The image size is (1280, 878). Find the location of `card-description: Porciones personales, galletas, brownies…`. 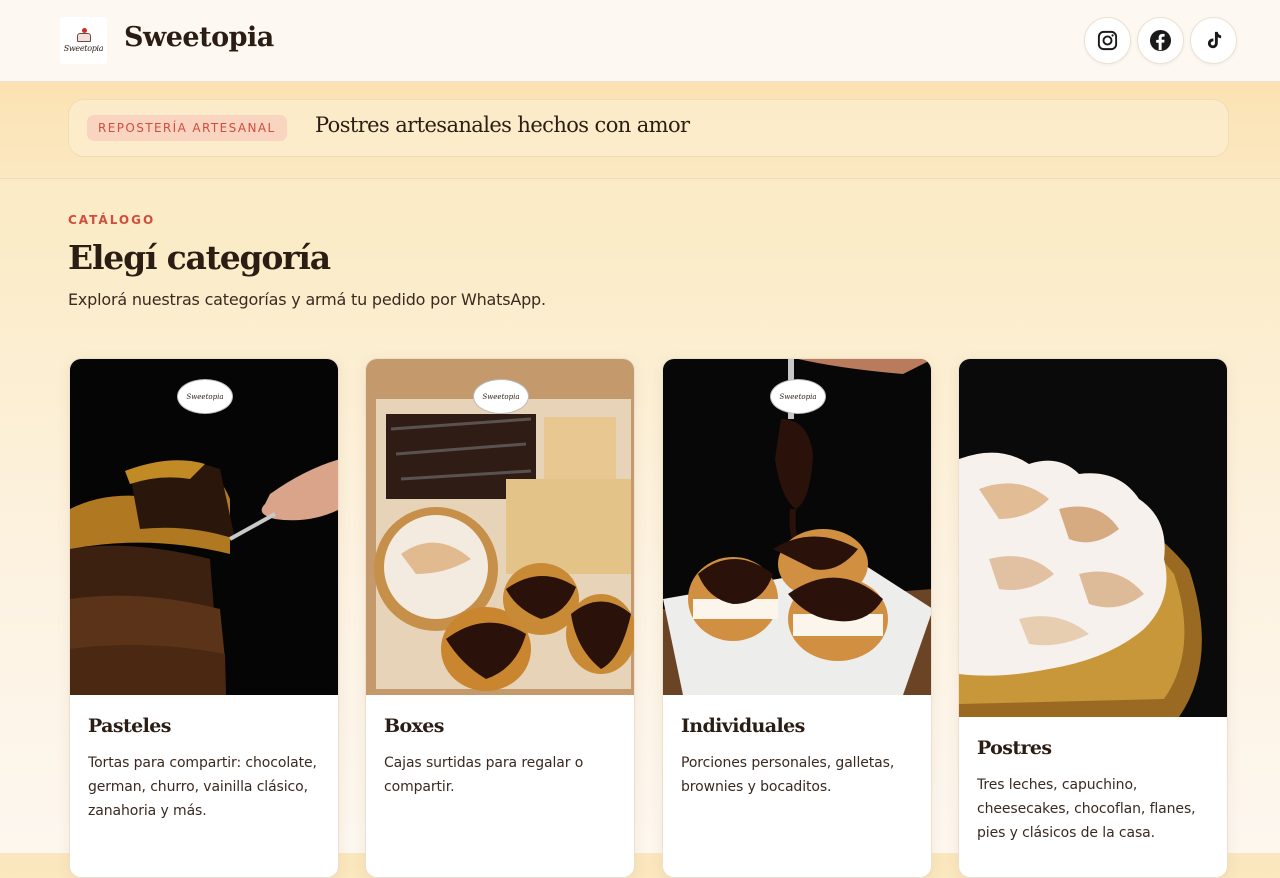

card-description: Porciones personales, galletas, brownies… is located at coordinates (788, 775).